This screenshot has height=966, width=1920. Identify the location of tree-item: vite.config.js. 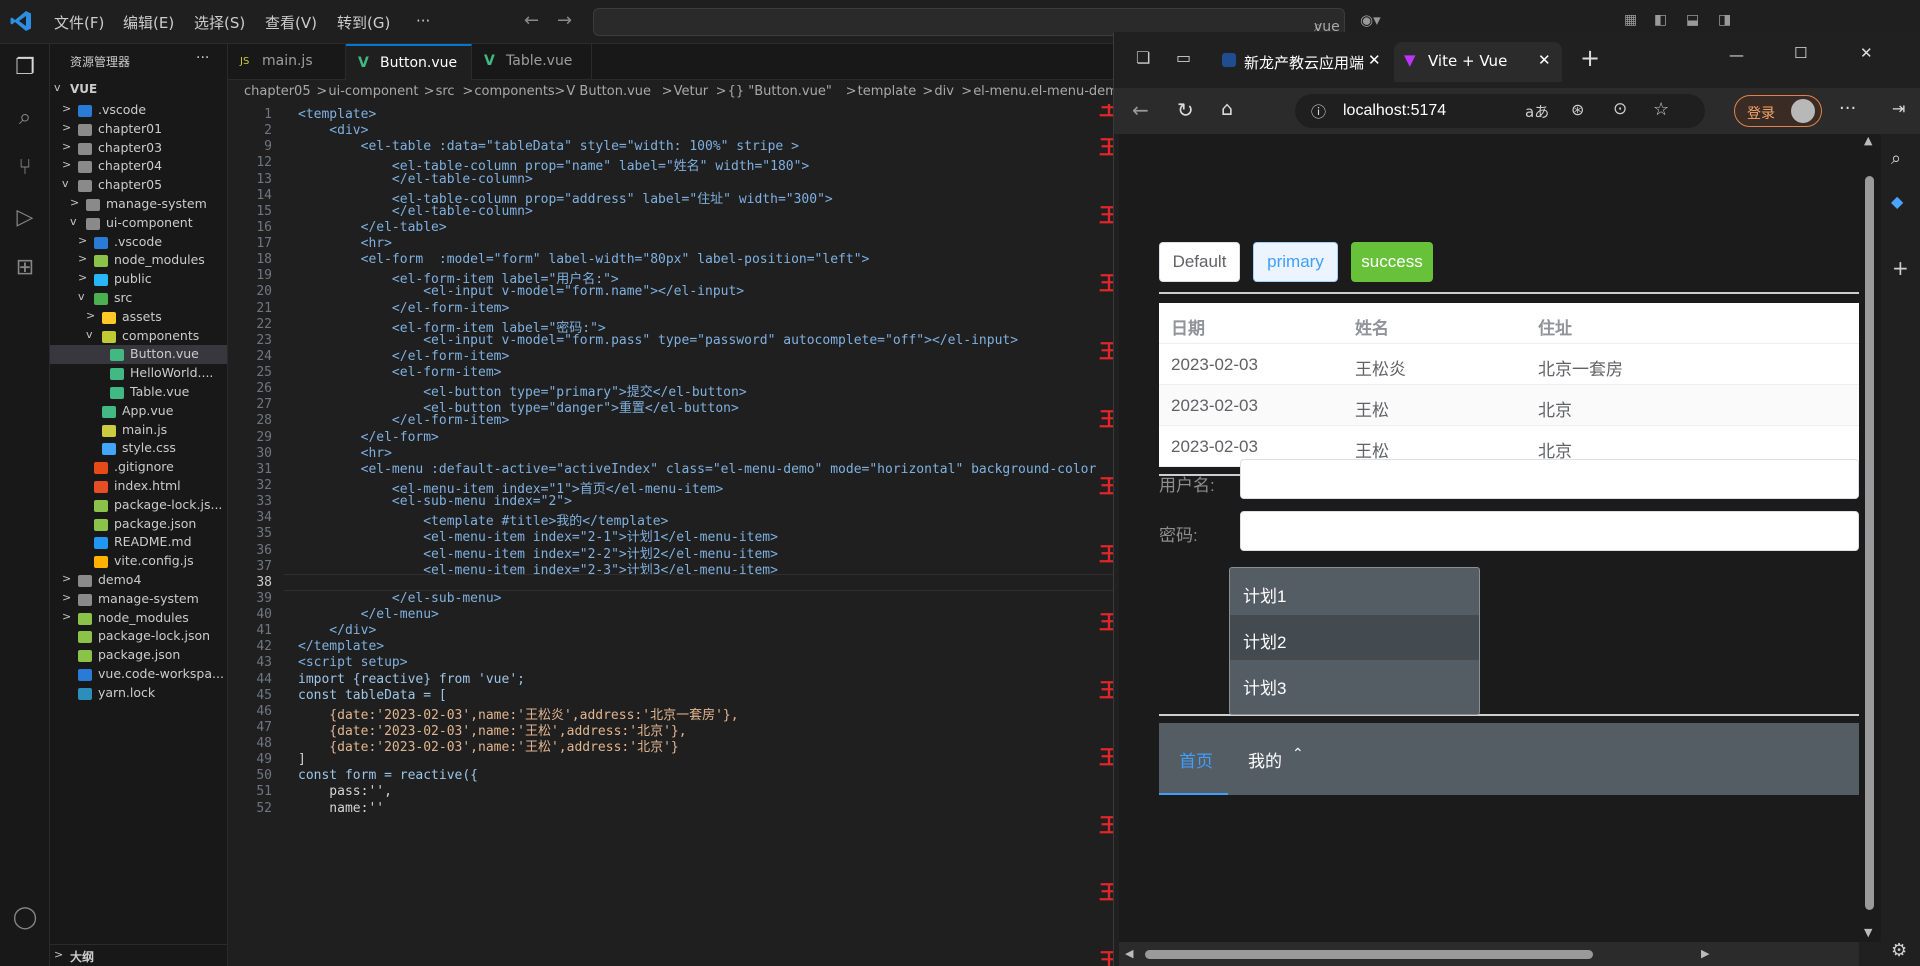
(138, 561).